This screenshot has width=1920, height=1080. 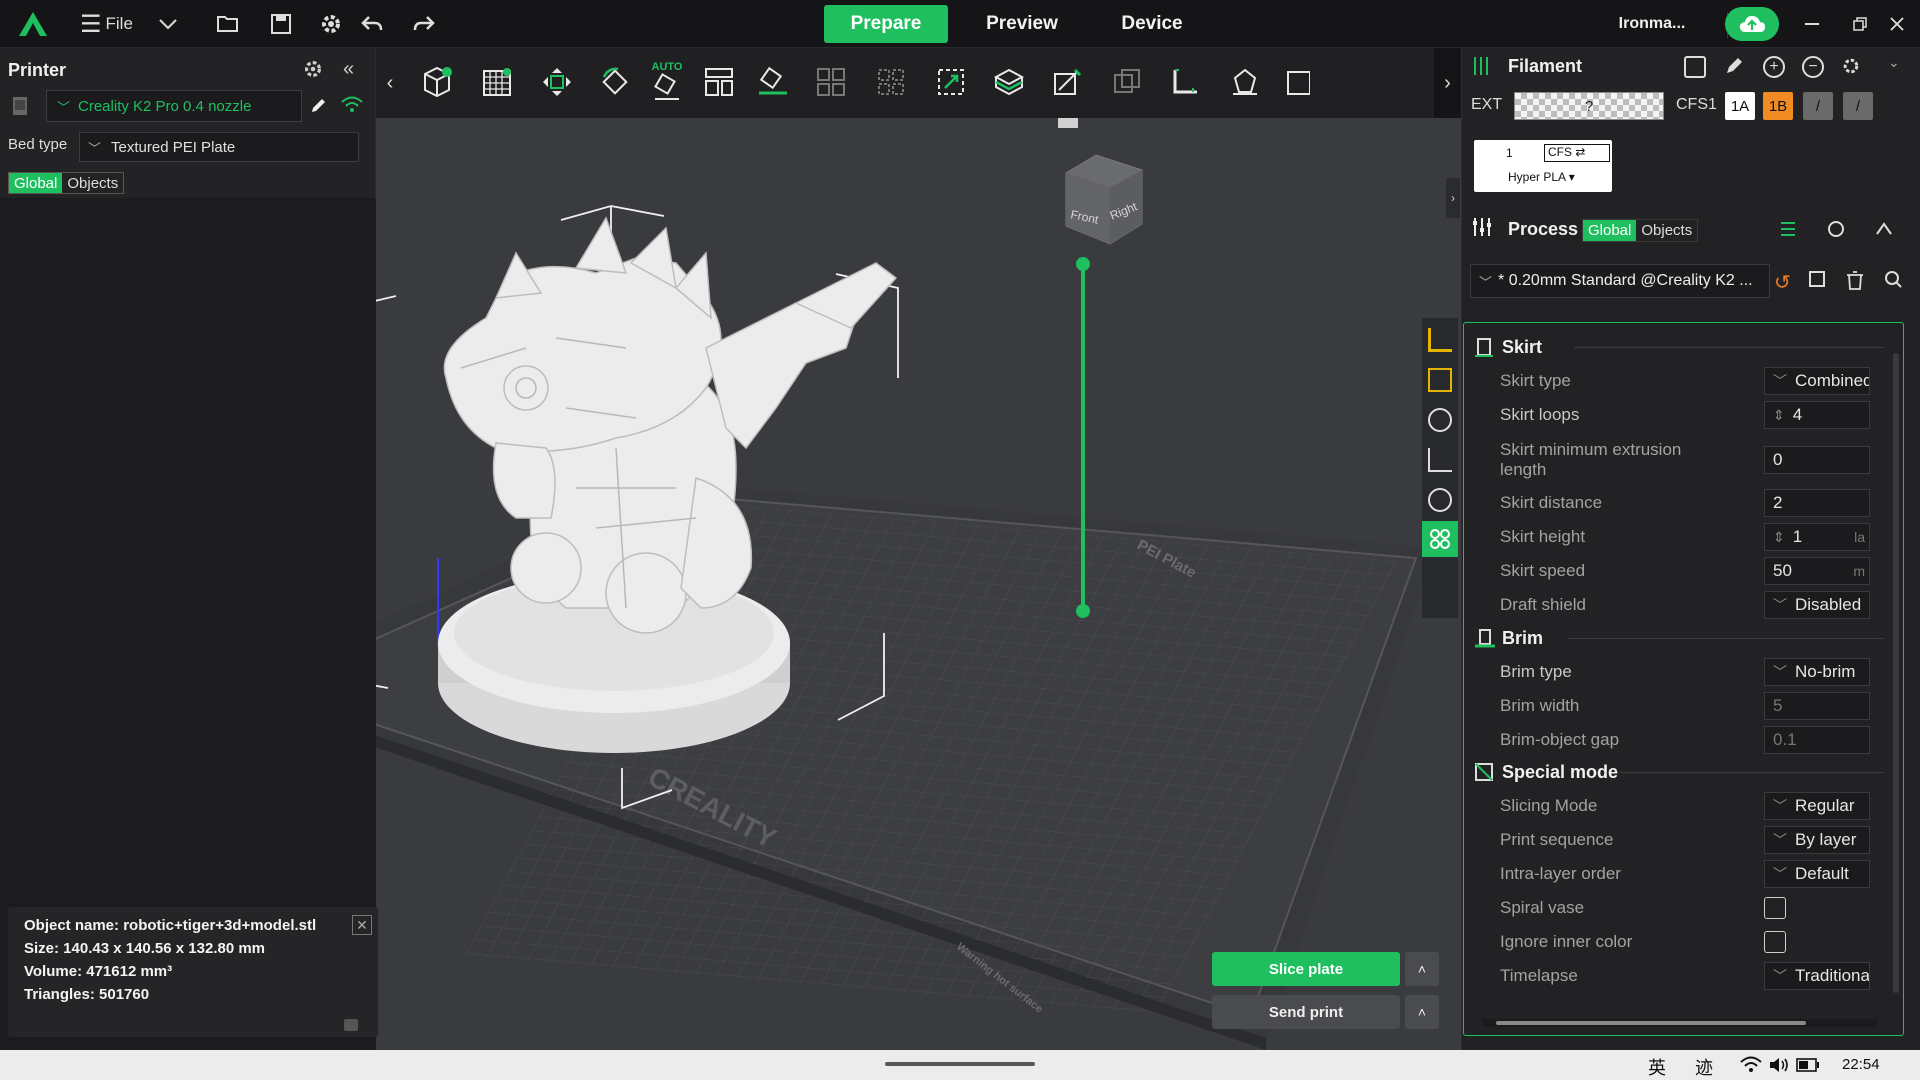 I want to click on printer-select: ﹀ Creality K2 Pro 0.4 nozzle, so click(x=174, y=106).